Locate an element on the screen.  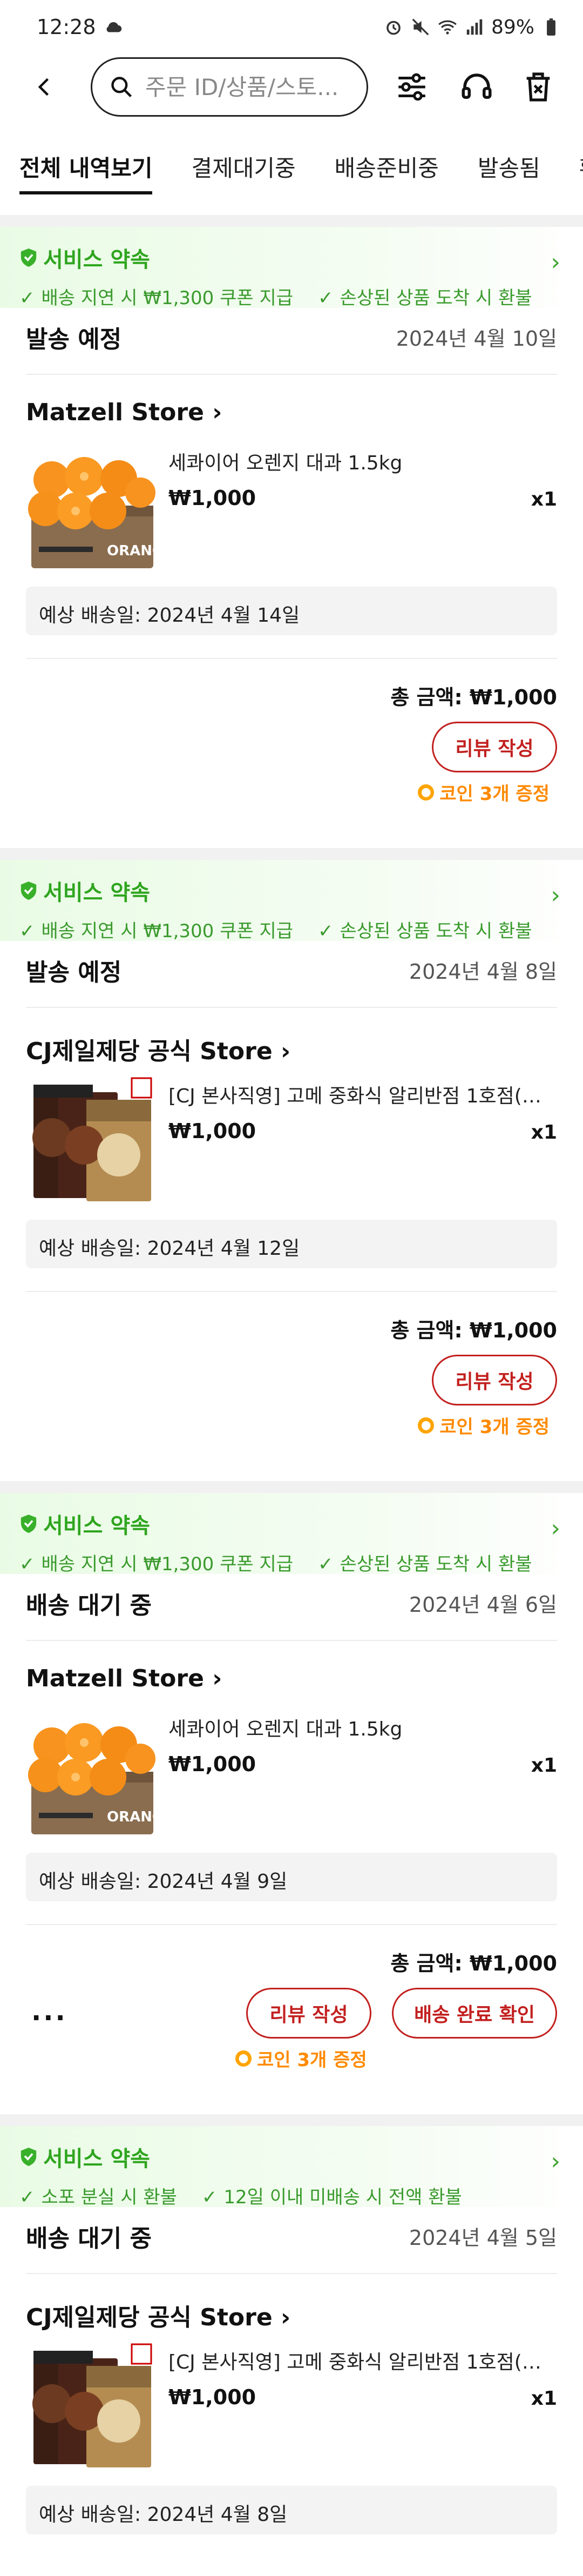
cloud-icon is located at coordinates (114, 27).